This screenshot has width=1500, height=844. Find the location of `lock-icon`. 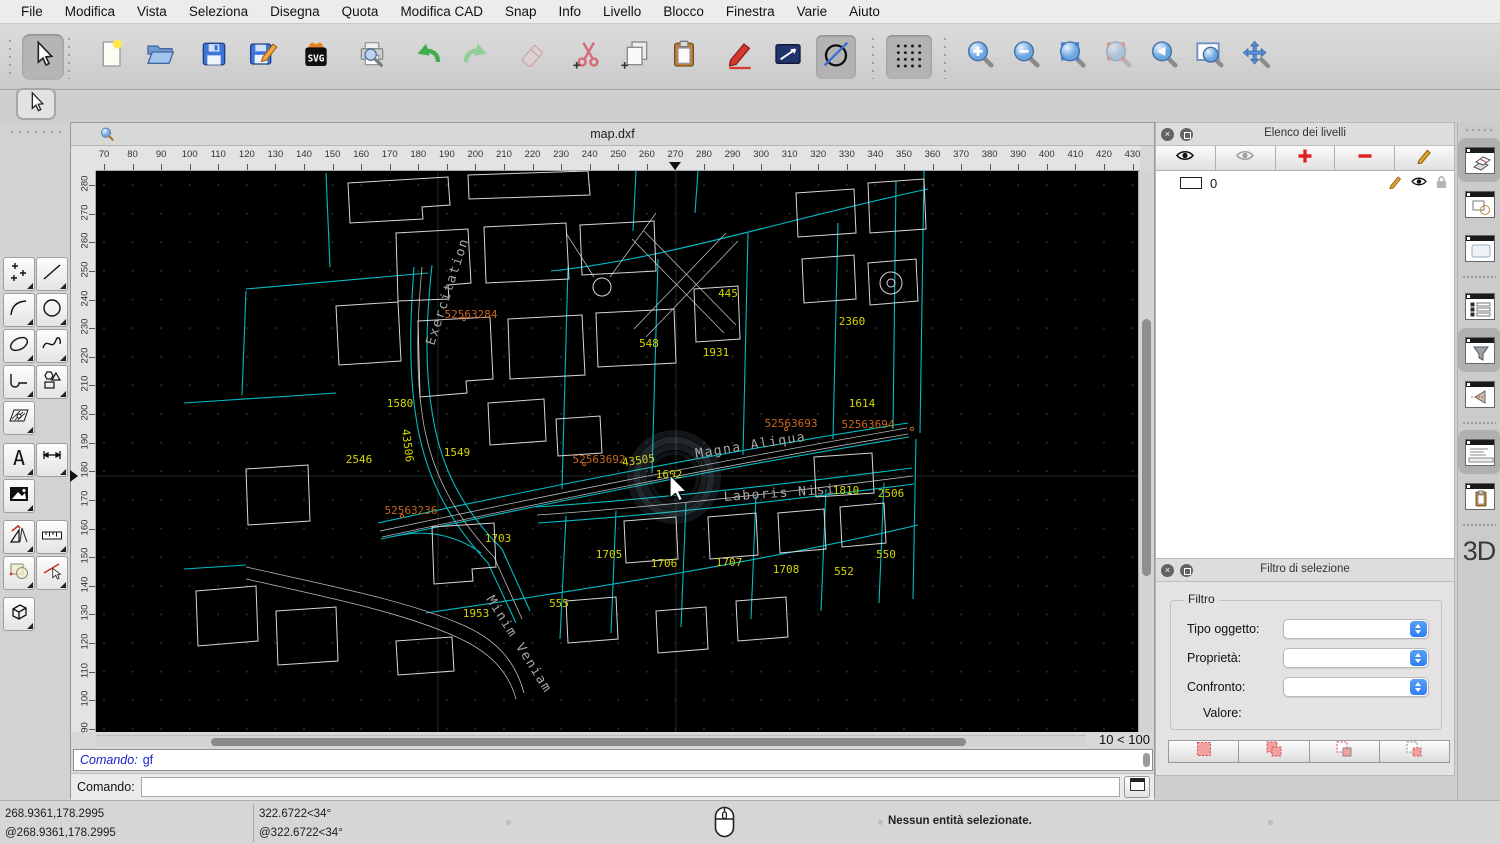

lock-icon is located at coordinates (1438, 183).